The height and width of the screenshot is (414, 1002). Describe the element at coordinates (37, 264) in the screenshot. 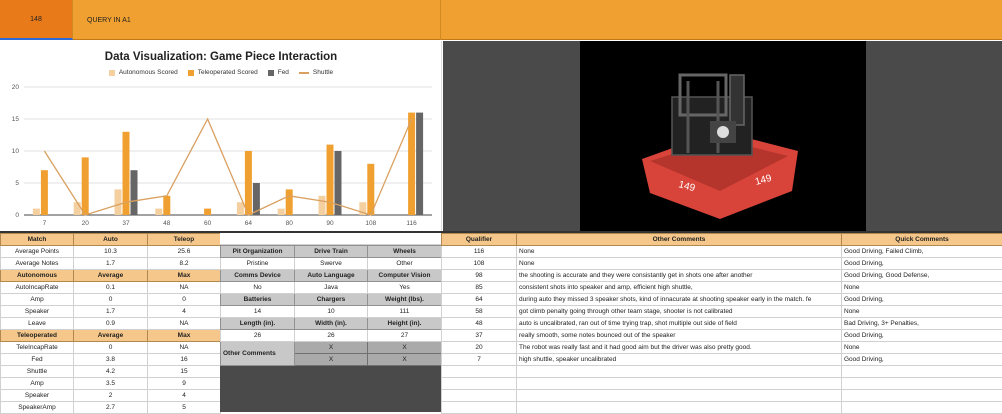

I see `cell: Average Notes` at that location.